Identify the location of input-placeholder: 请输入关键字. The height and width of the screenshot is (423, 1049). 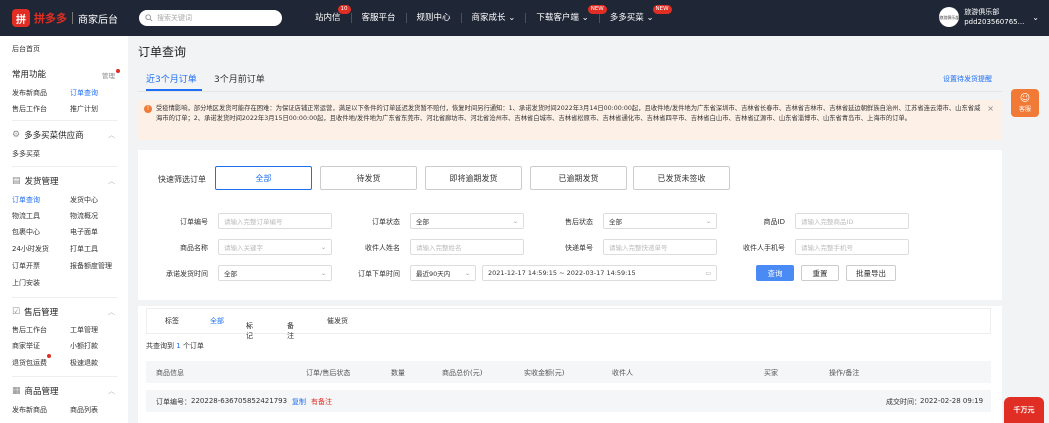
(243, 248).